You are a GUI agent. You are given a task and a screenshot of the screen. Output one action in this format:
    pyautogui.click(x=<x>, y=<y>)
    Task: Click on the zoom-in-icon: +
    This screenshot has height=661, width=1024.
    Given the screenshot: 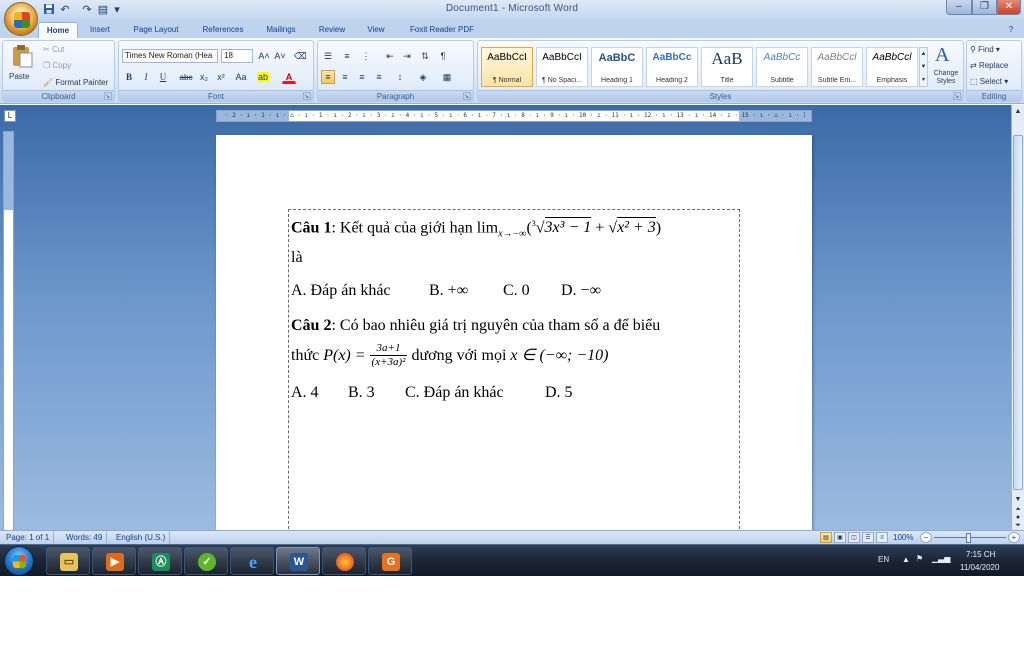 What is the action you would take?
    pyautogui.click(x=1014, y=537)
    